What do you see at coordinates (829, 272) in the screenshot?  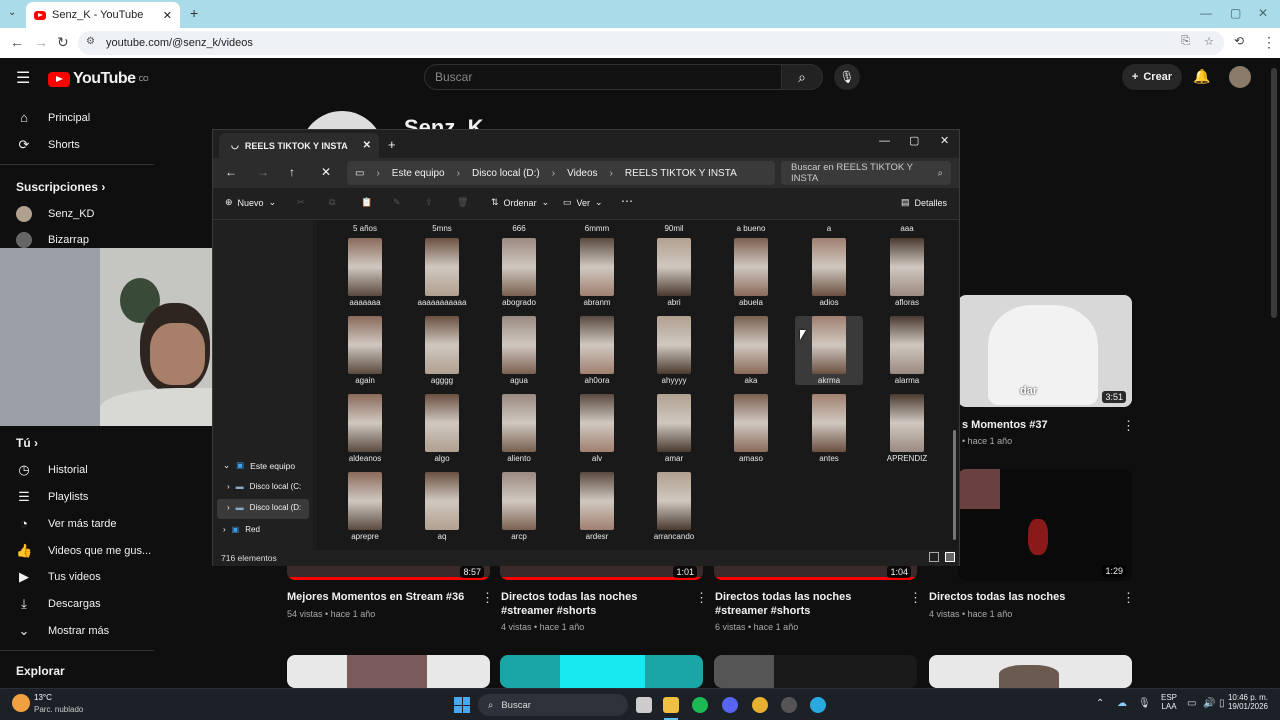 I see `file-item: adios` at bounding box center [829, 272].